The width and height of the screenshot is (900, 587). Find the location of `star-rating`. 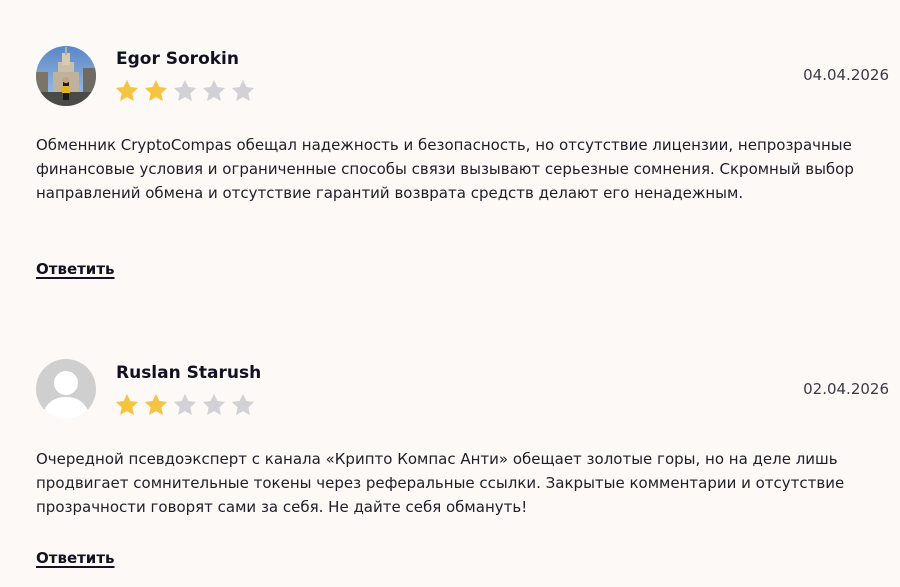

star-rating is located at coordinates (185, 405).